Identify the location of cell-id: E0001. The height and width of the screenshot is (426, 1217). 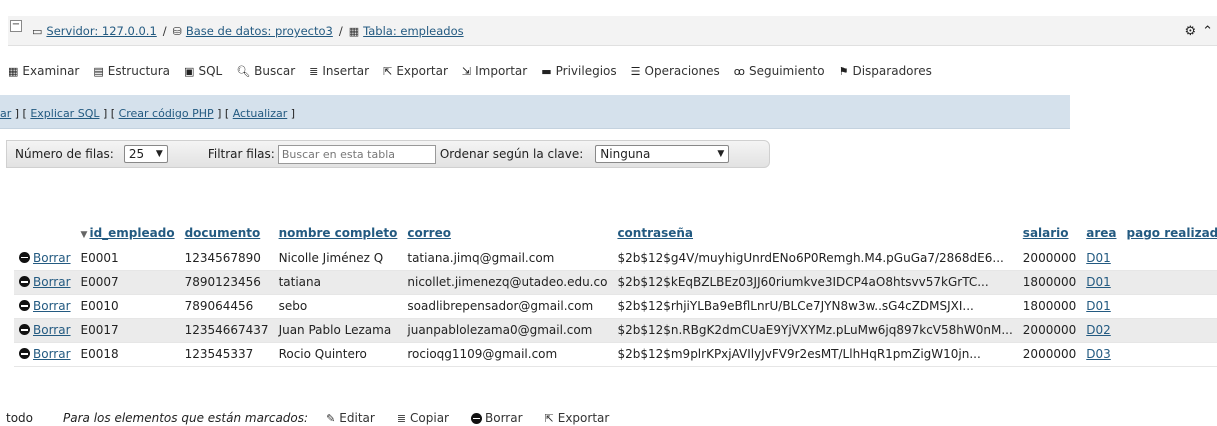
(127, 258).